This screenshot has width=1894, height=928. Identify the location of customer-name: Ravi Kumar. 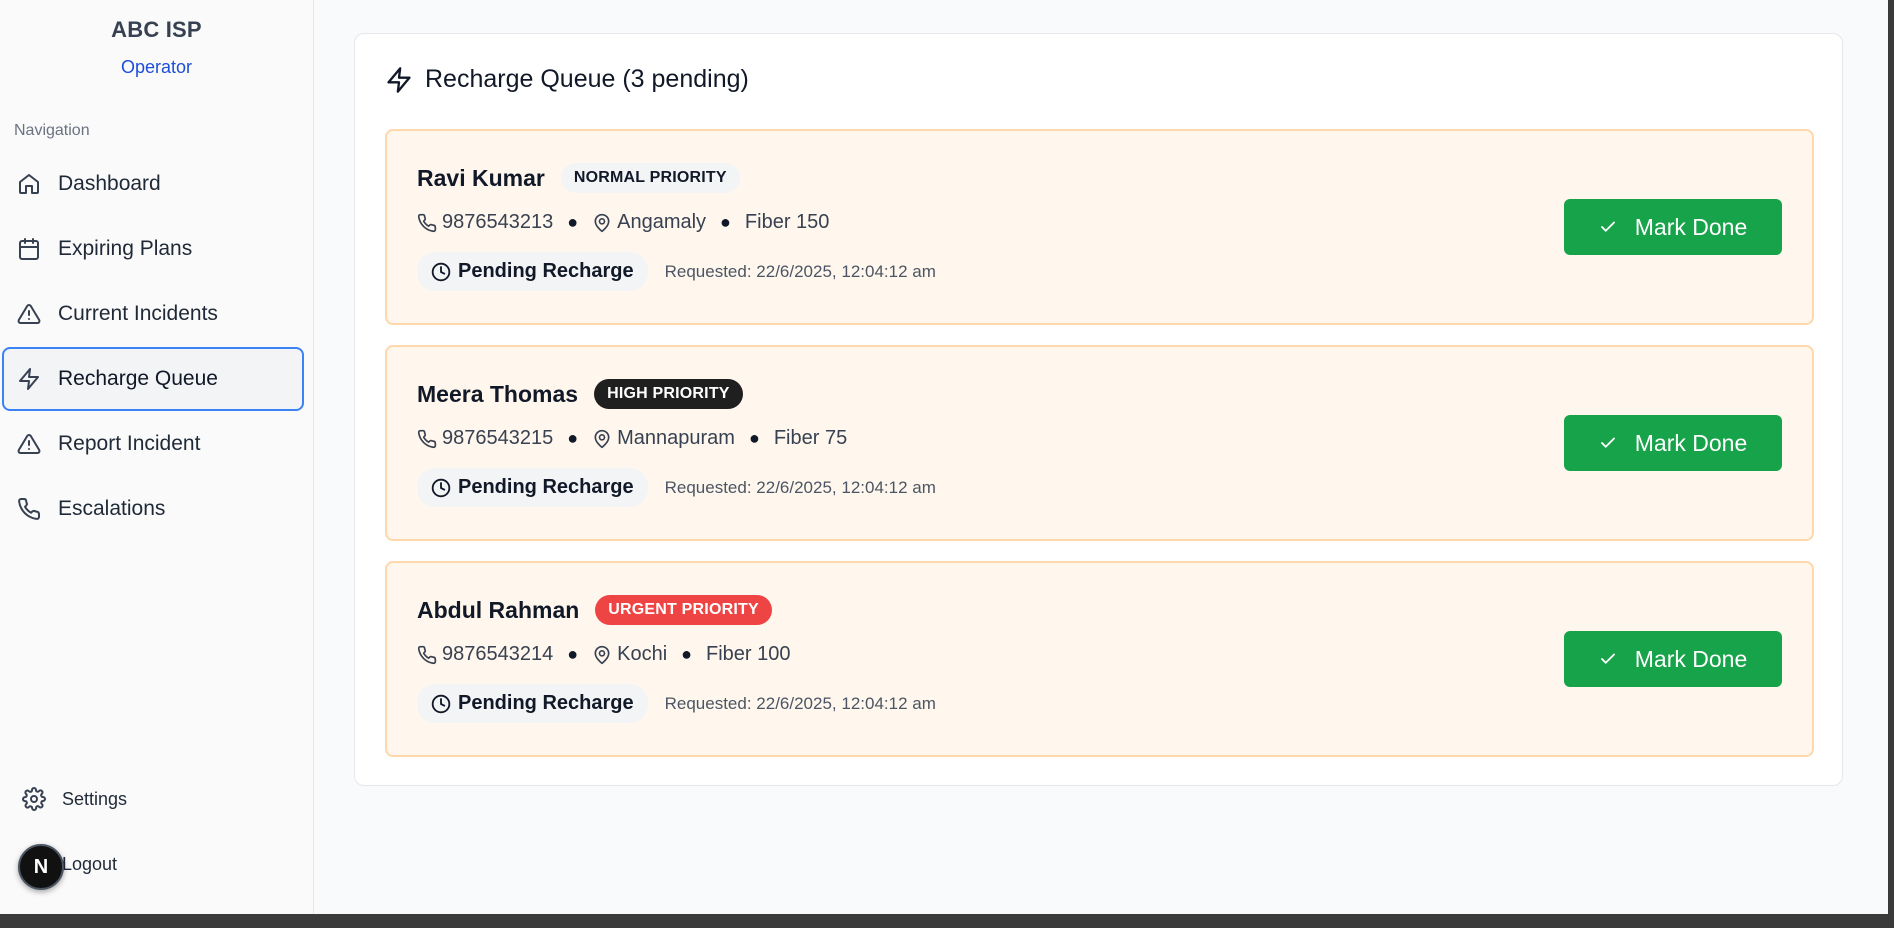
(481, 177).